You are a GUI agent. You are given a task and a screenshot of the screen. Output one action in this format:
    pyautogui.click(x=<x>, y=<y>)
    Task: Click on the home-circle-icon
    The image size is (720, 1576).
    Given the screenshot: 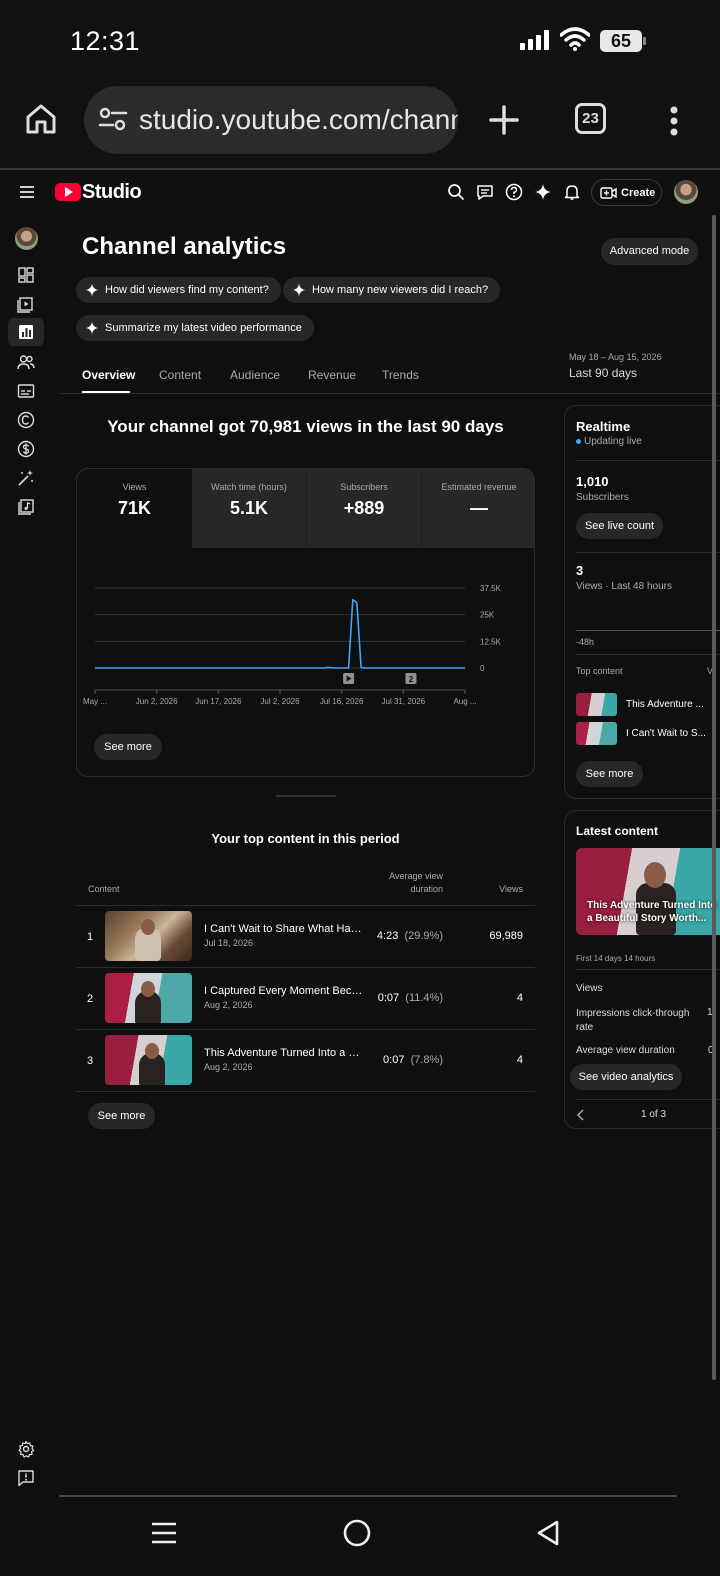 What is the action you would take?
    pyautogui.click(x=357, y=1533)
    